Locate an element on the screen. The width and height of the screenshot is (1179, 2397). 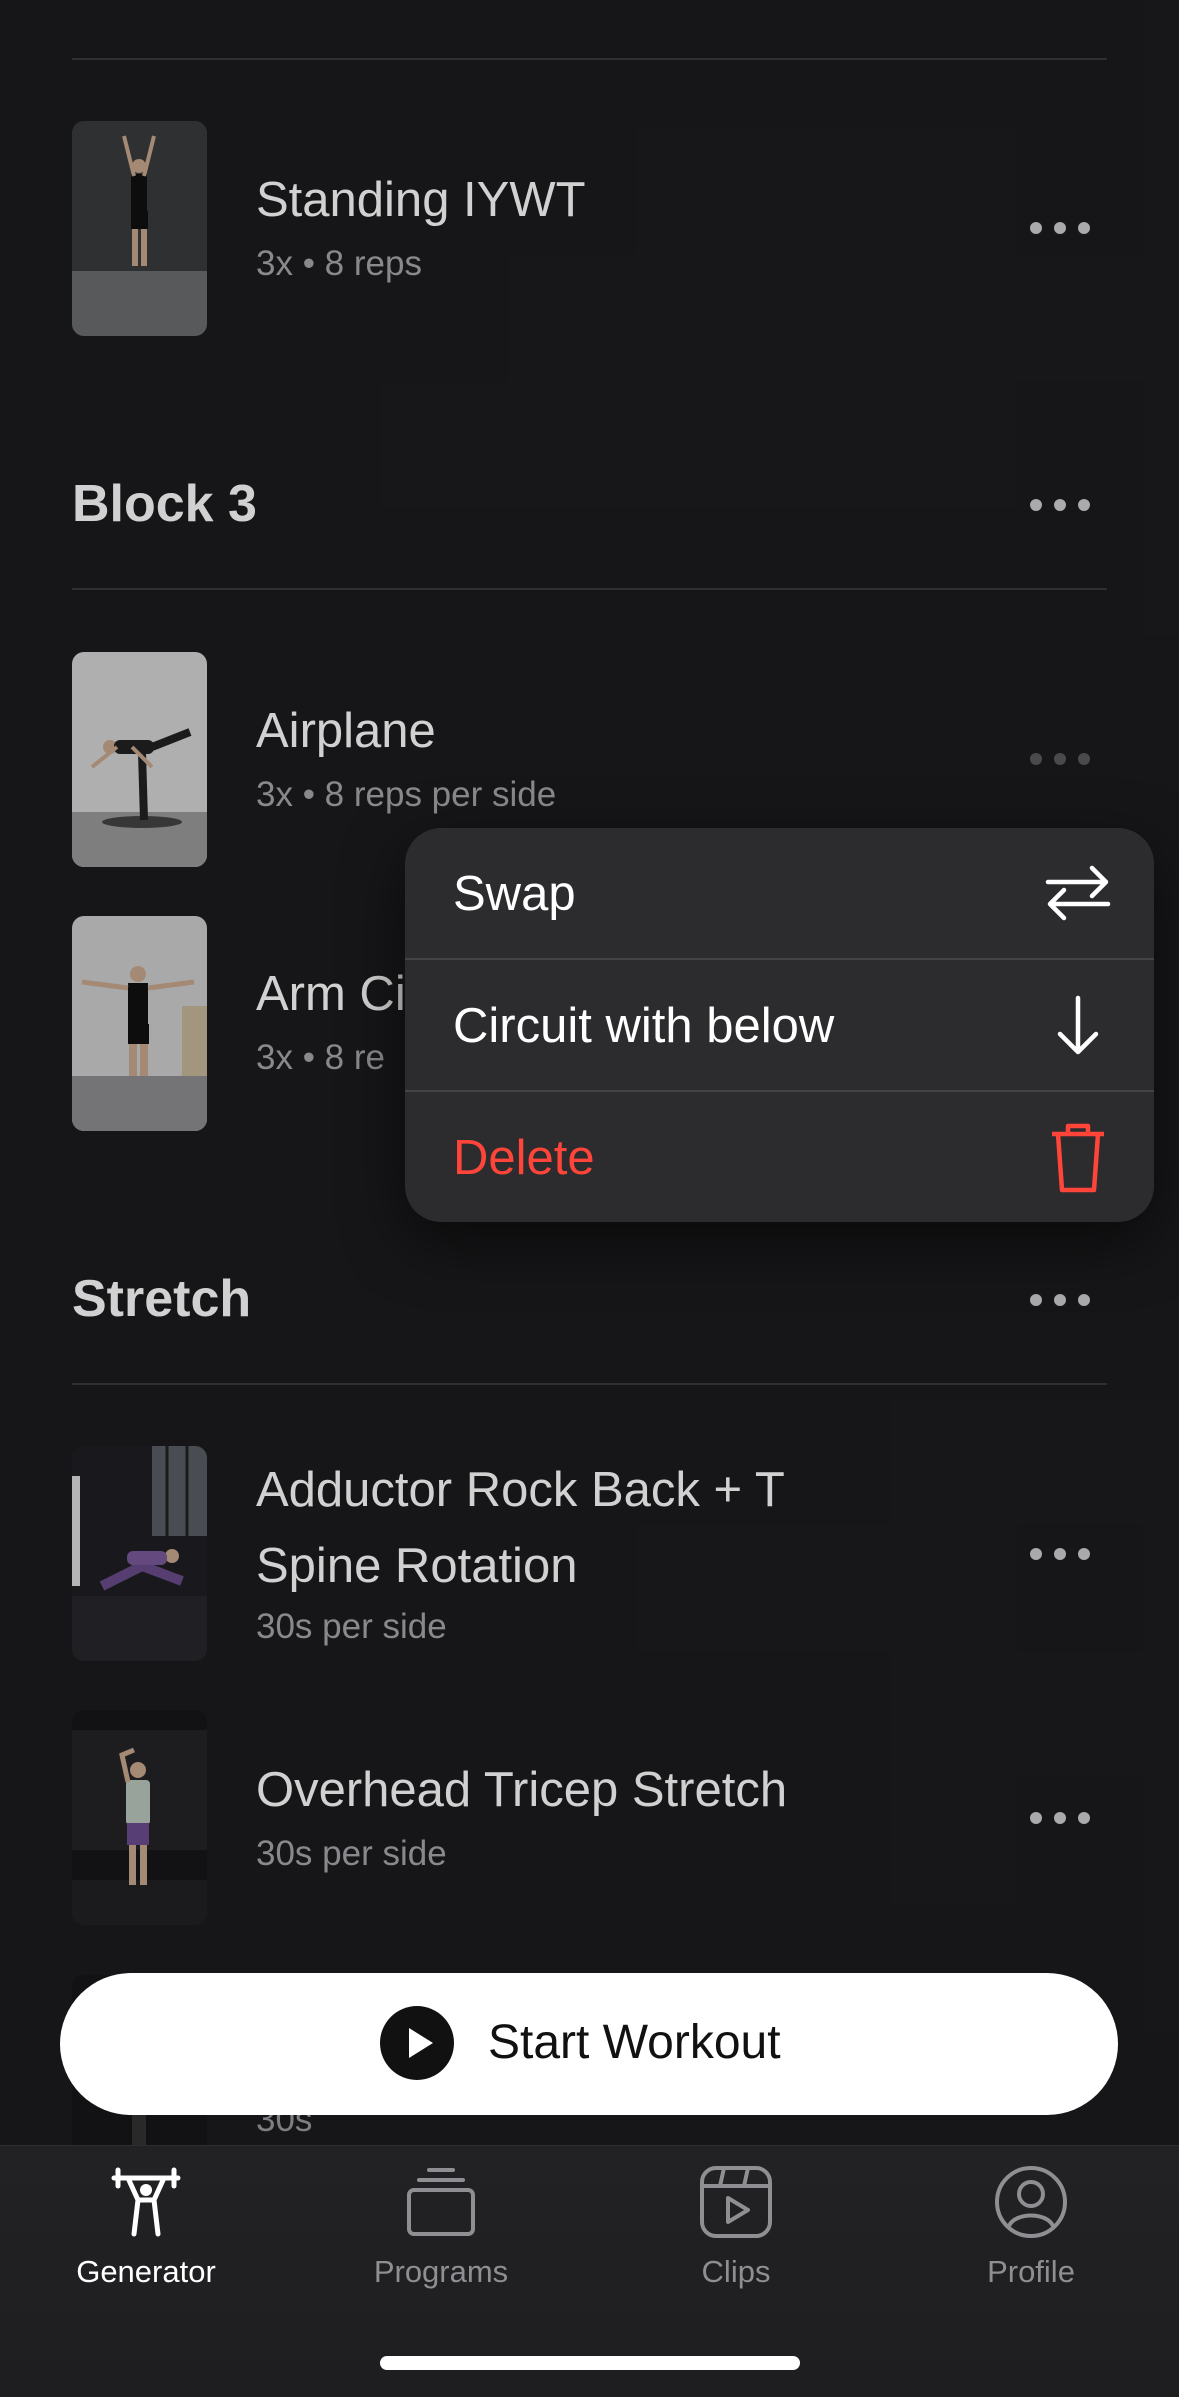
arrow-down-icon is located at coordinates (1078, 1025).